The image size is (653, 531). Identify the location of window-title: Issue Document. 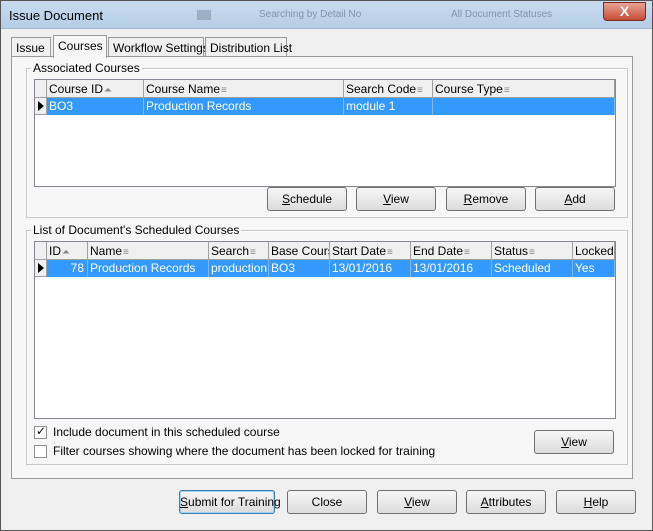
(56, 15).